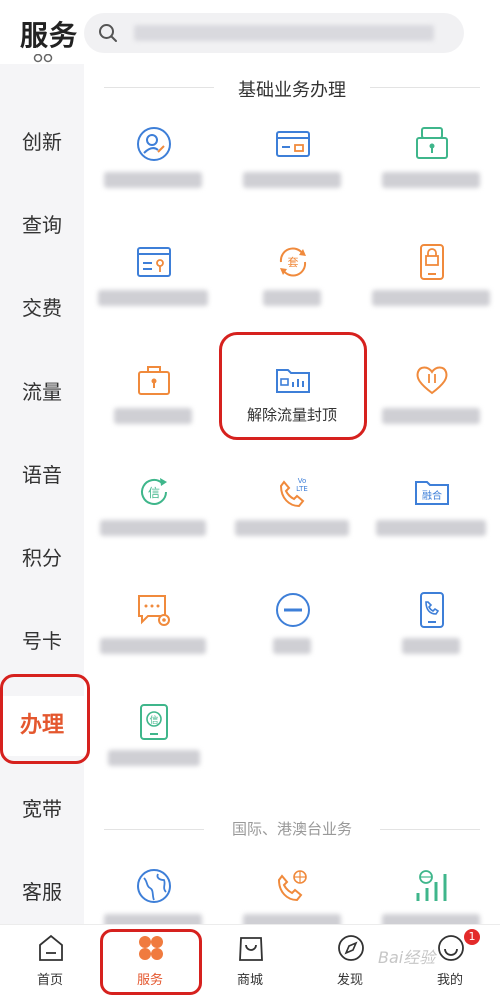 Image resolution: width=500 pixels, height=998 pixels. Describe the element at coordinates (451, 948) in the screenshot. I see `profile-icon` at that location.